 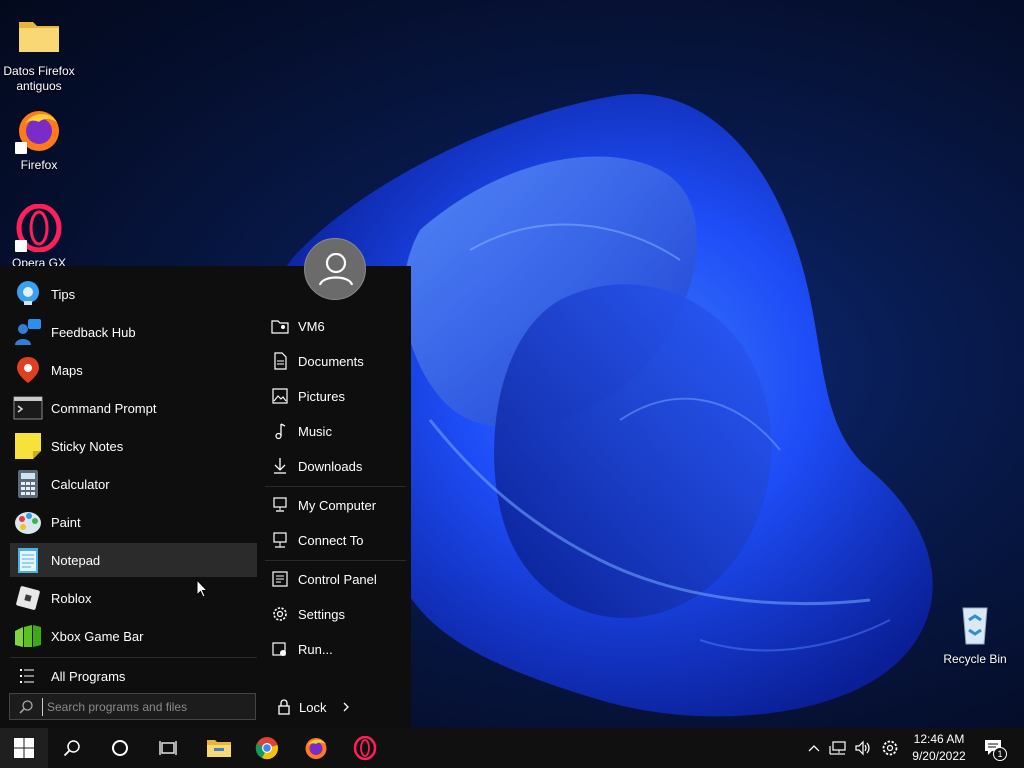 I want to click on run-icon, so click(x=279, y=649).